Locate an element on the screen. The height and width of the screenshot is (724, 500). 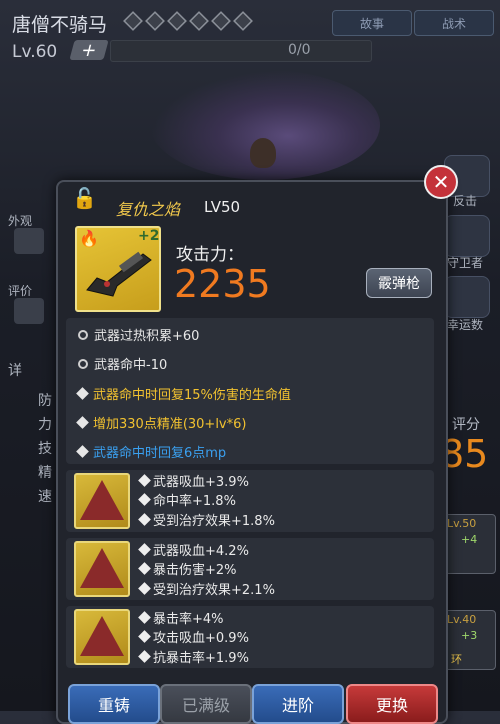
gem-stat: 受到治疗效果+1.8% is located at coordinates (206, 519).